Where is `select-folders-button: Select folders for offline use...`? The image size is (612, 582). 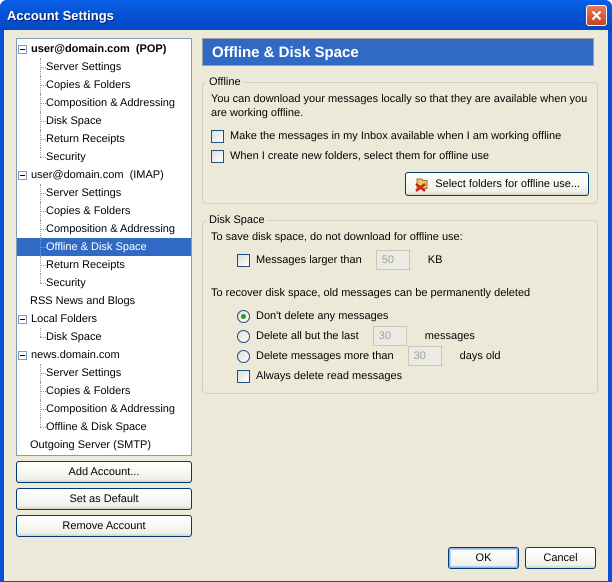
select-folders-button: Select folders for offline use... is located at coordinates (497, 184).